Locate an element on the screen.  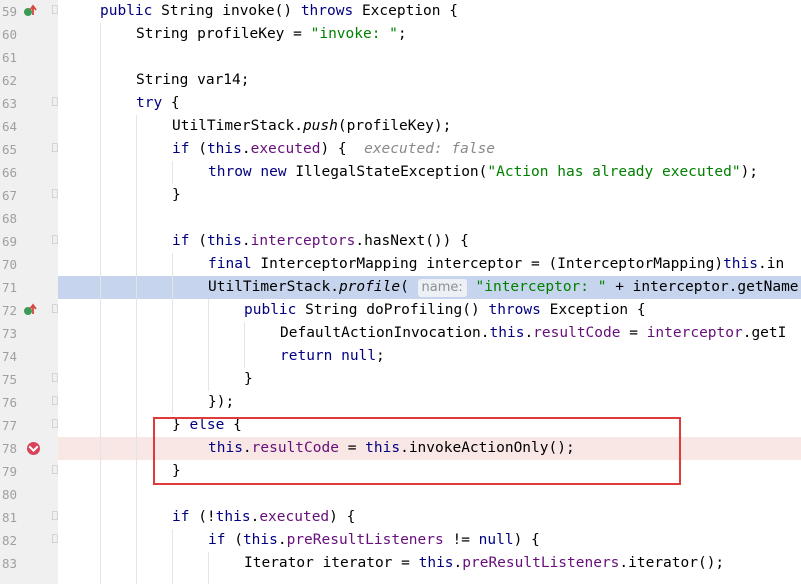
code-text: String var14; is located at coordinates (193, 80).